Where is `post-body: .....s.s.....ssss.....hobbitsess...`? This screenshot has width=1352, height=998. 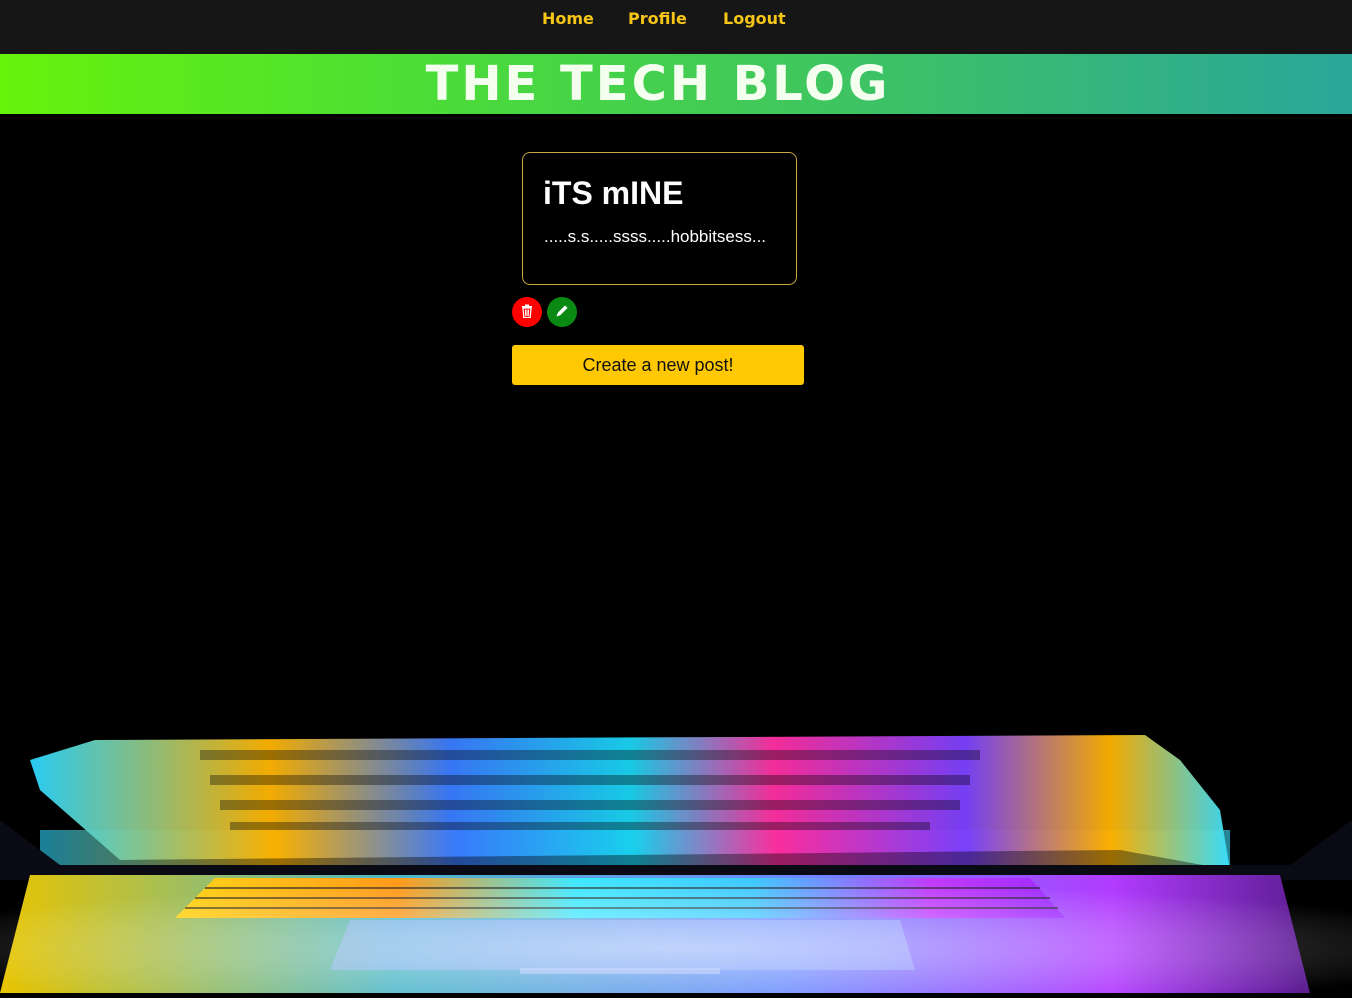
post-body: .....s.s.....ssss.....hobbitsess... is located at coordinates (655, 237).